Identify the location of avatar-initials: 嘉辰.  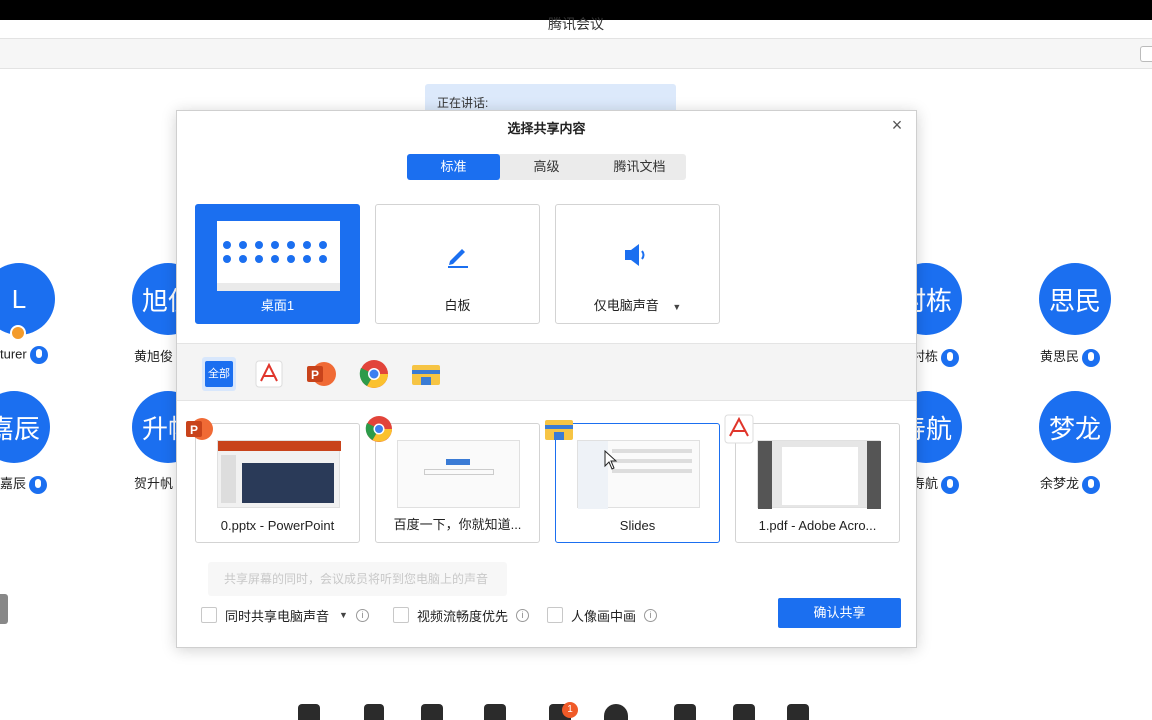
(20, 428).